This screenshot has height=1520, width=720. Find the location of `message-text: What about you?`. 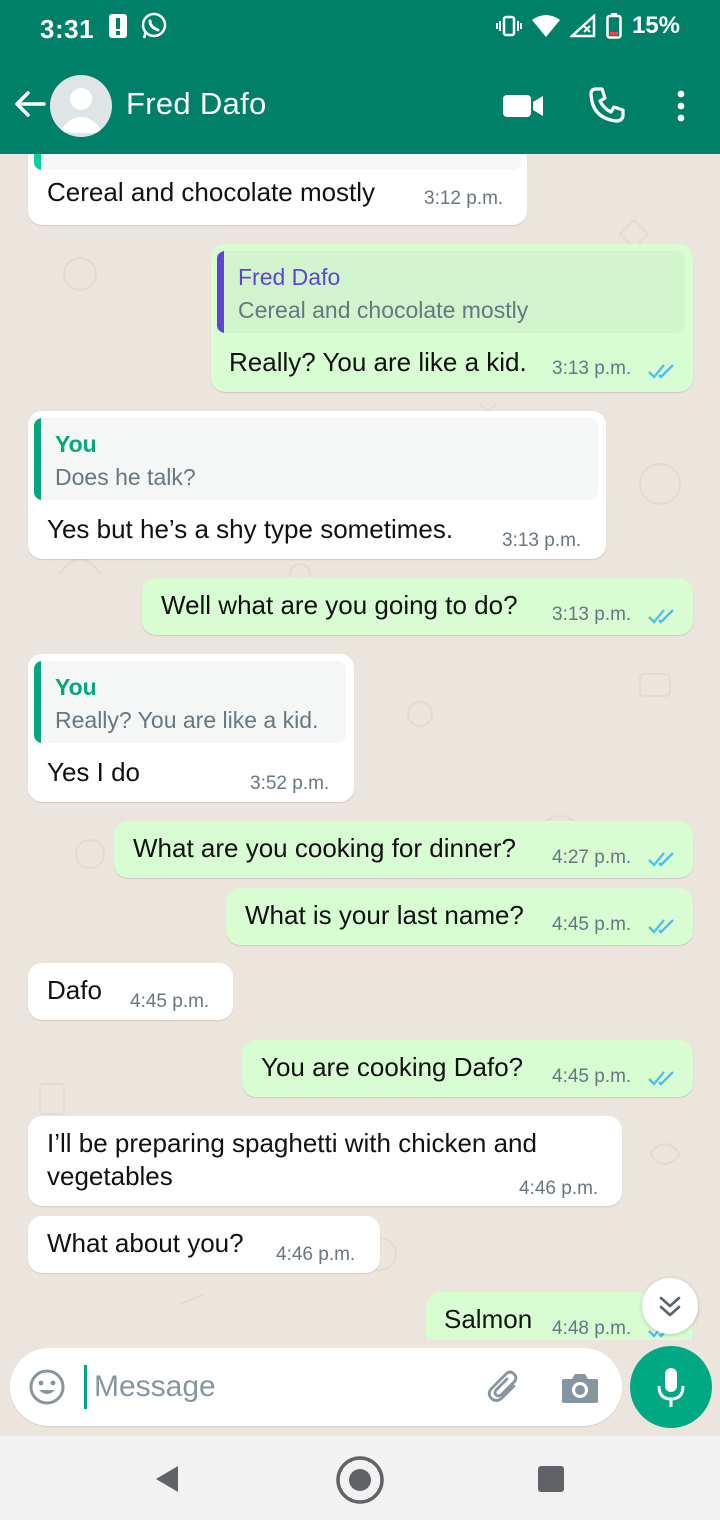

message-text: What about you? is located at coordinates (145, 1243).